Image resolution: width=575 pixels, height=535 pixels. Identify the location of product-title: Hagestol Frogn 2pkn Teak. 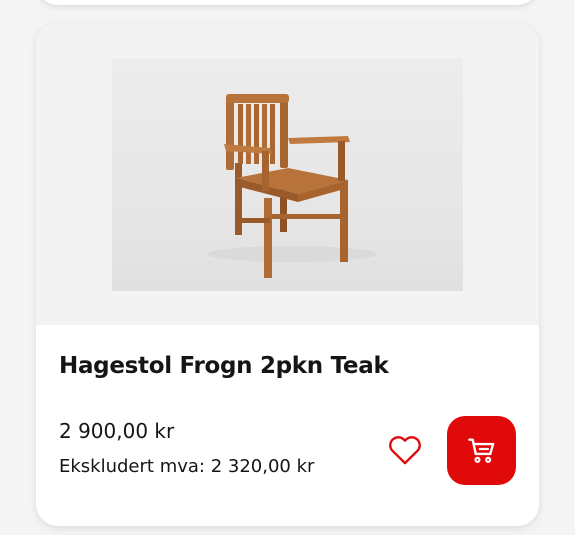
(224, 366).